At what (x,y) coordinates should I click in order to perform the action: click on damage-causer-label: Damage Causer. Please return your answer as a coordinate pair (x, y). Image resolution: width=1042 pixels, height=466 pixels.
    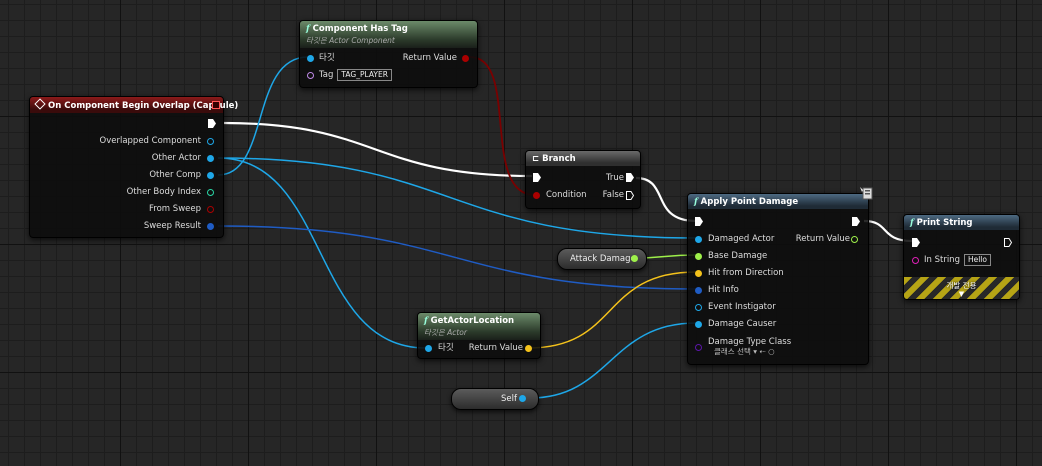
    Looking at the image, I should click on (742, 324).